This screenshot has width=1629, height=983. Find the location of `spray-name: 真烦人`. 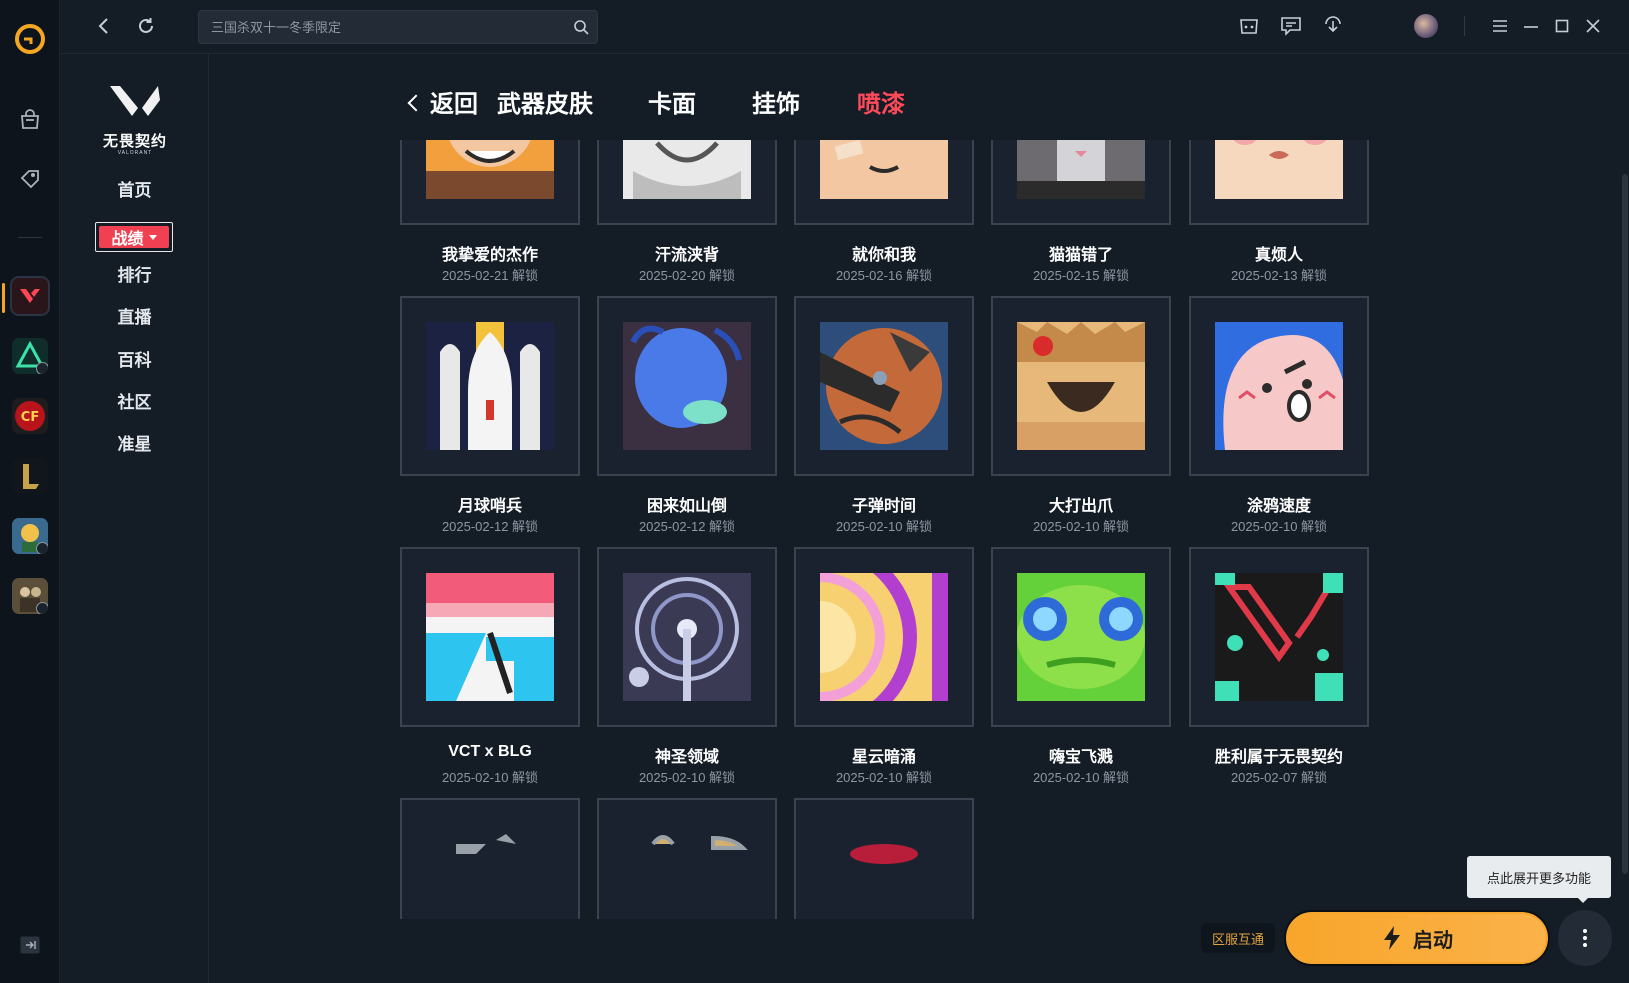

spray-name: 真烦人 is located at coordinates (1278, 255).